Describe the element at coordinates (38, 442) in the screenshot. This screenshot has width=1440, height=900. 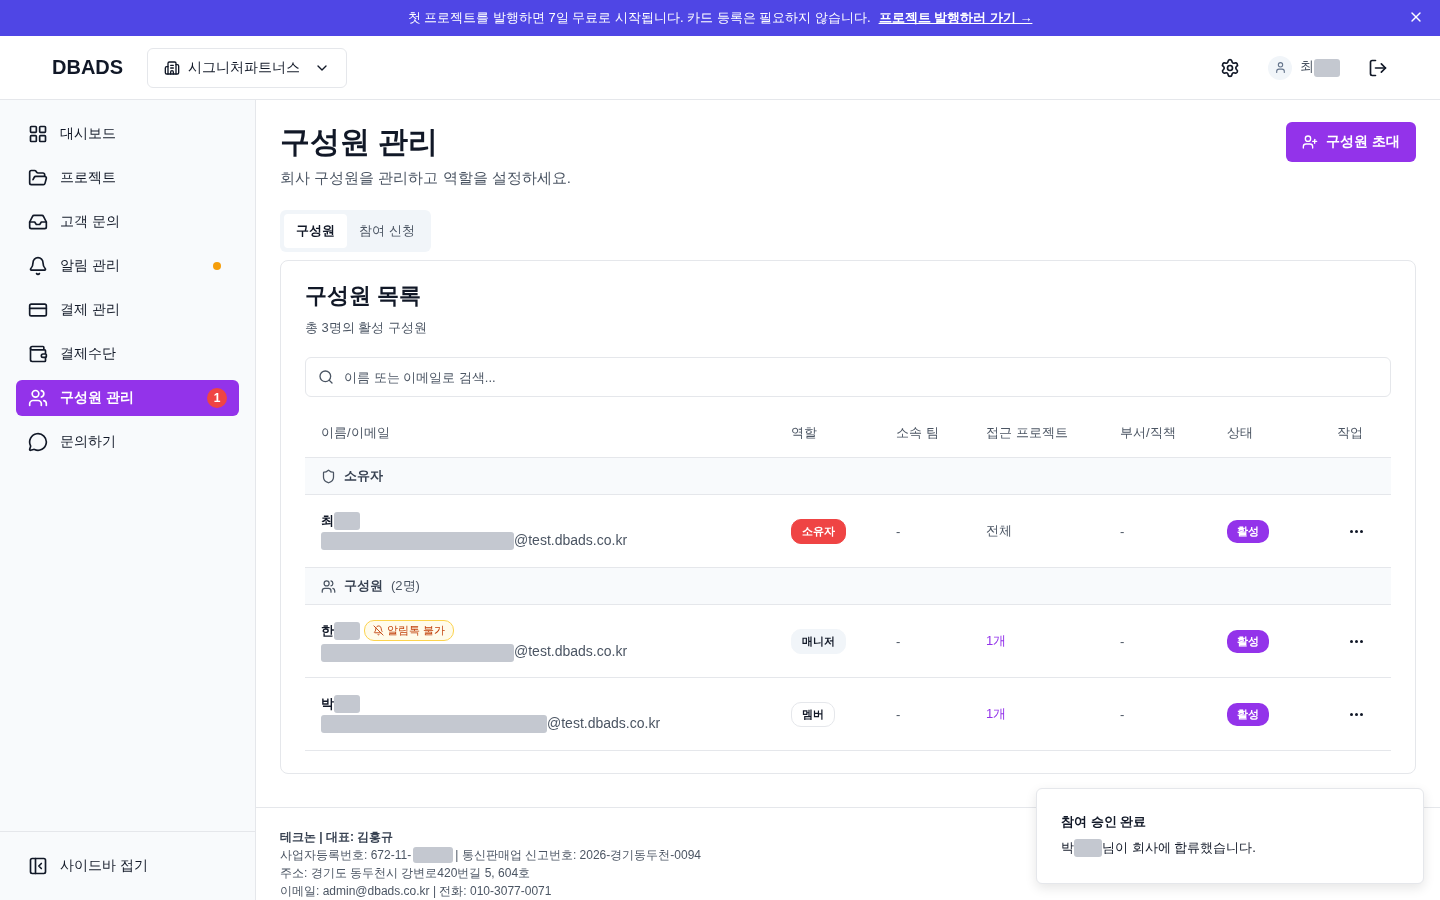
I see `chat-icon` at that location.